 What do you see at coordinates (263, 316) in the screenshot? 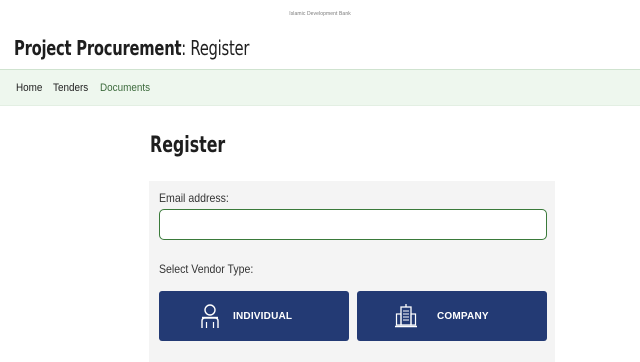
I see `individual-button-label: INDIVIDUAL` at bounding box center [263, 316].